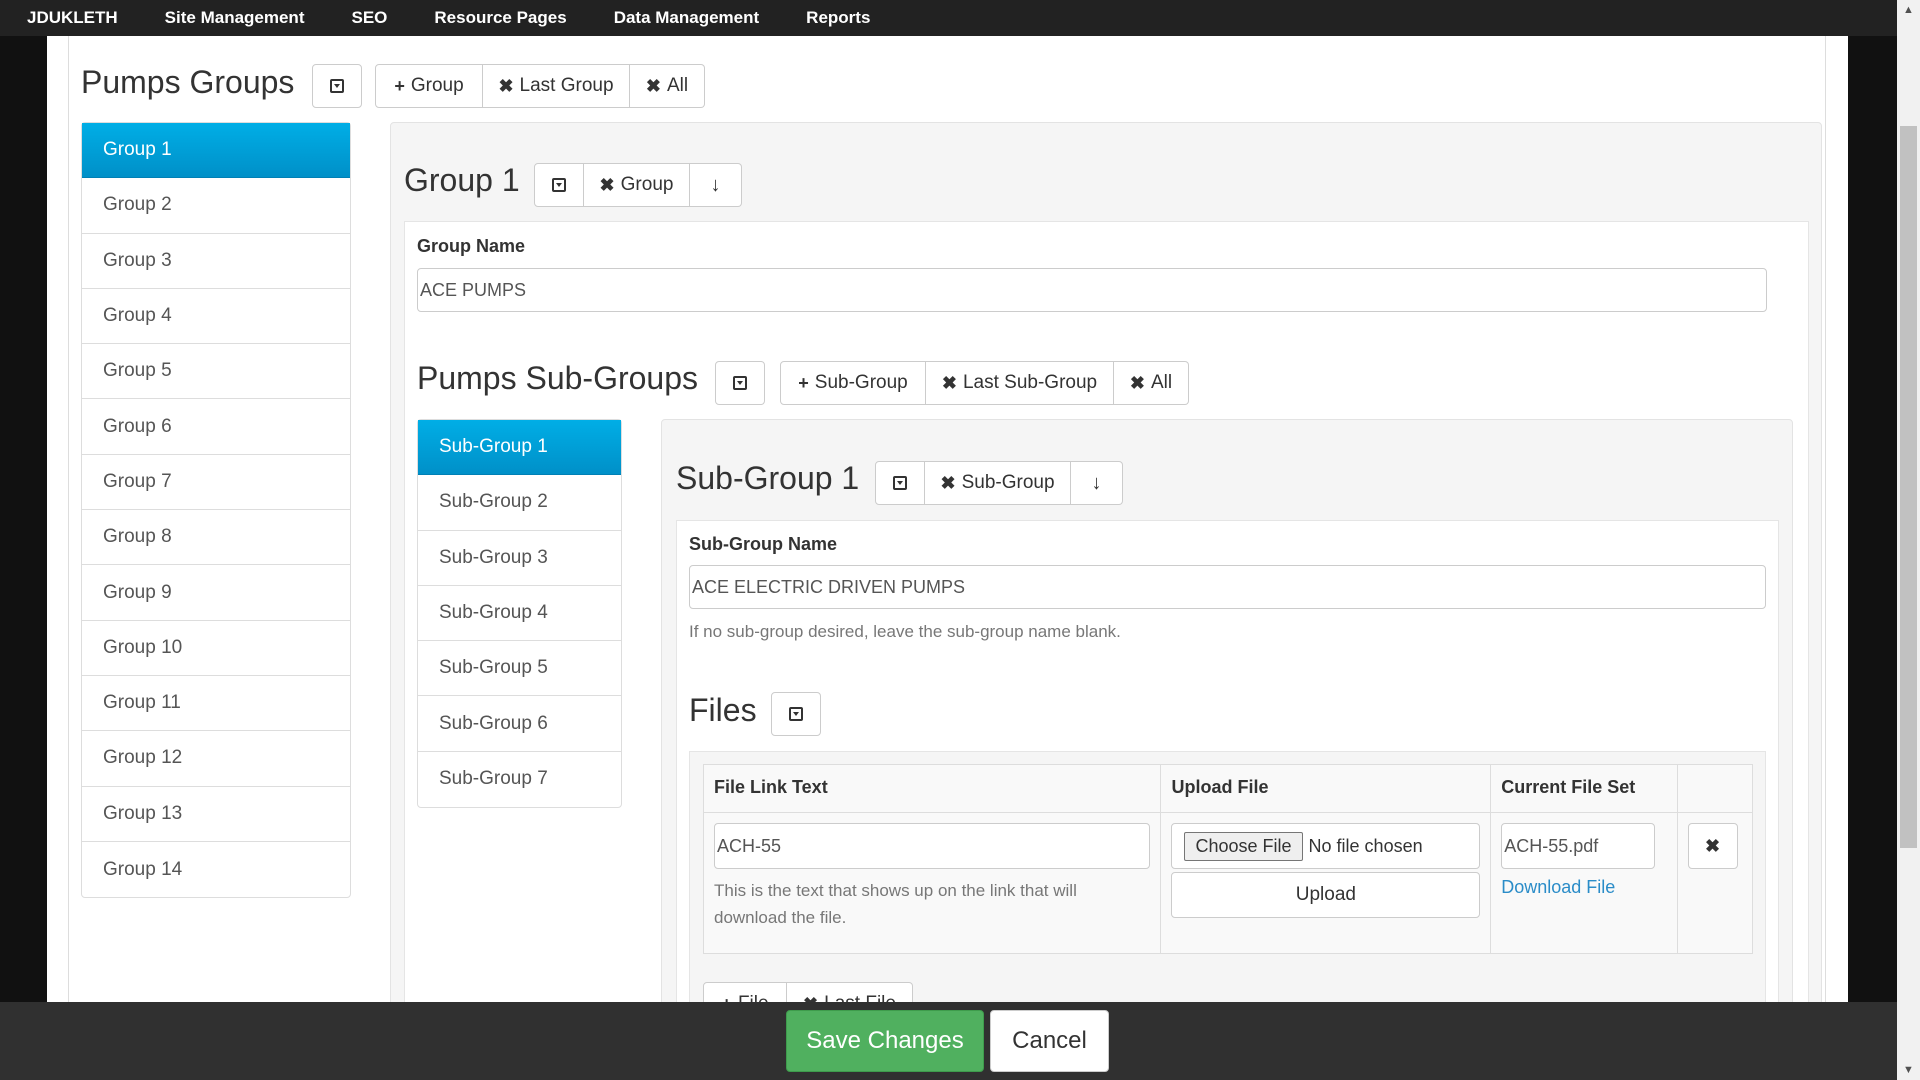 This screenshot has height=1080, width=1920. What do you see at coordinates (740, 383) in the screenshot?
I see `subgroups-collapse-button` at bounding box center [740, 383].